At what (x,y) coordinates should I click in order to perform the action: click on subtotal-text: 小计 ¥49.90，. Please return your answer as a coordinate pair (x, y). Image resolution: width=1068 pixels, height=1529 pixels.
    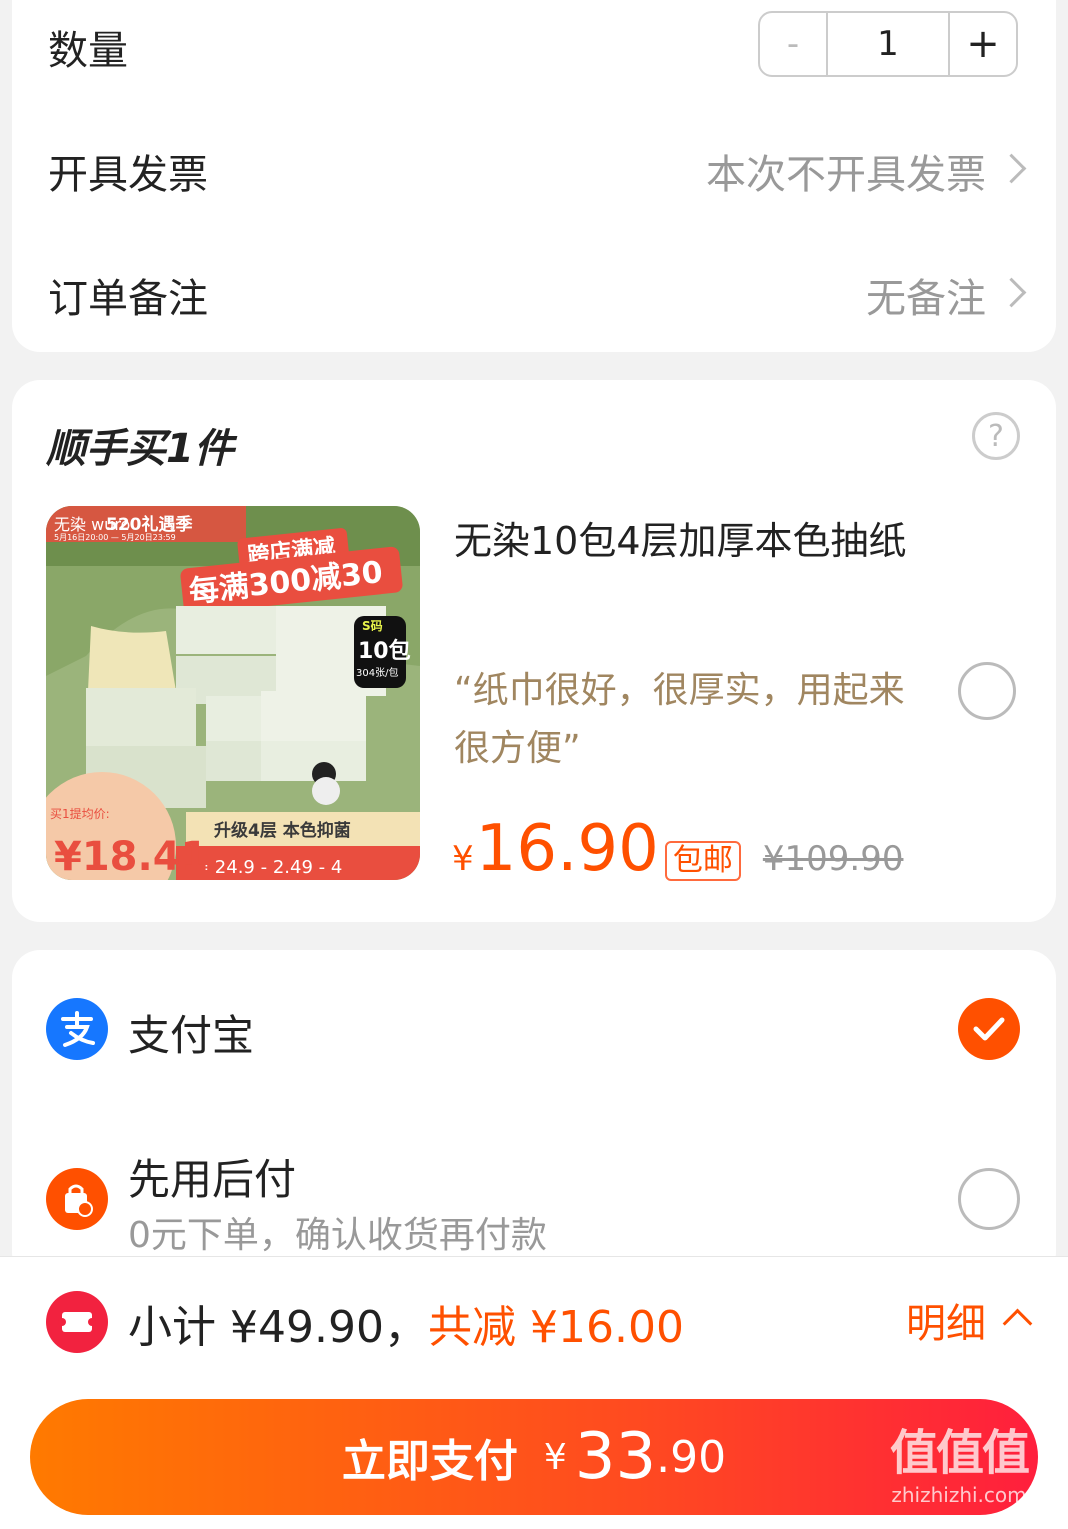
    Looking at the image, I should click on (278, 1327).